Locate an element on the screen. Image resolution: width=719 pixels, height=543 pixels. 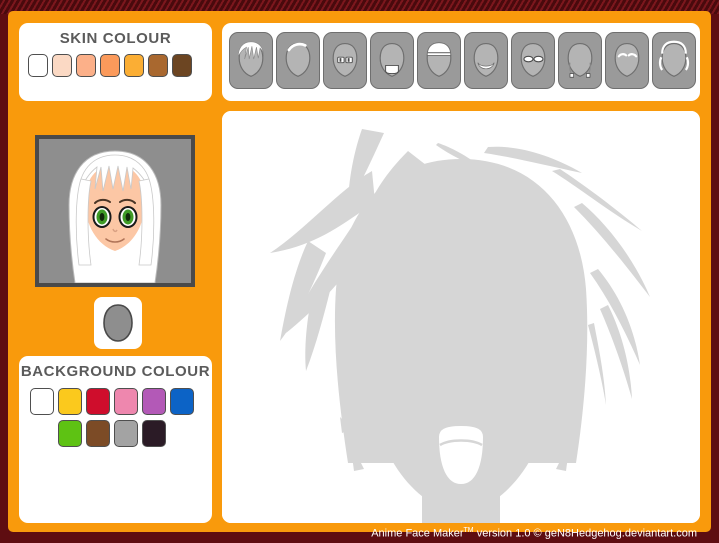
bg-swatch-grey is located at coordinates (126, 433).